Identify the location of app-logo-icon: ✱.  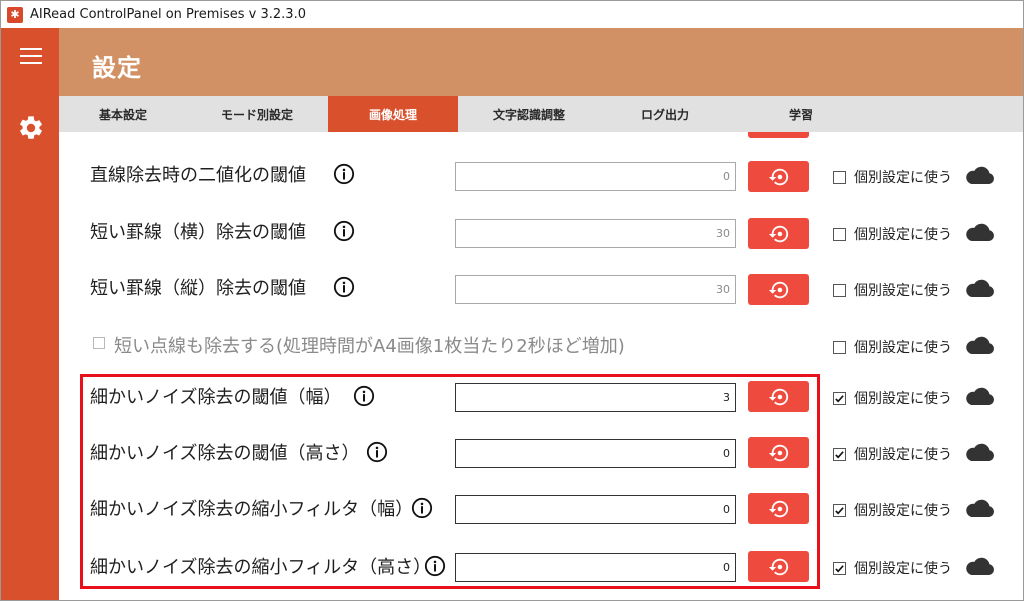
(15, 14).